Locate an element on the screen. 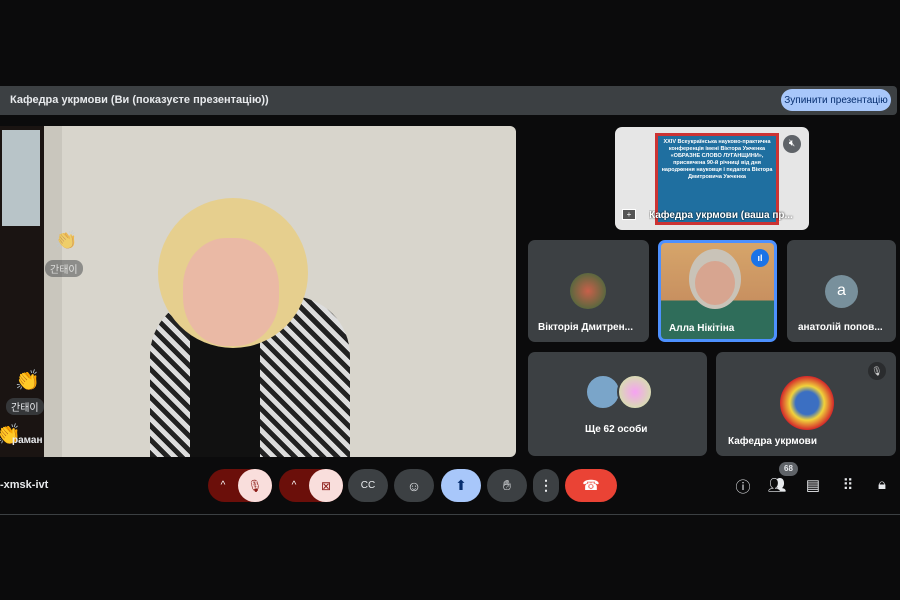 This screenshot has width=900, height=600. mic-off-button: 🎙︎ is located at coordinates (255, 485).